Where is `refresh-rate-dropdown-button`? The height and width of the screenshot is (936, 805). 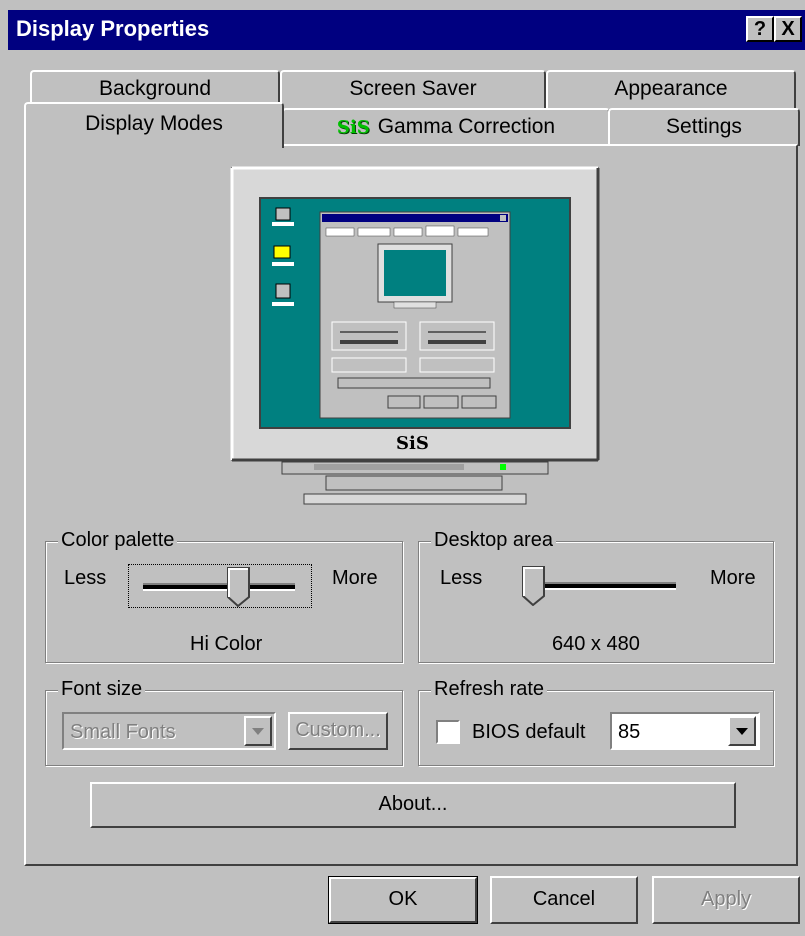 refresh-rate-dropdown-button is located at coordinates (742, 731).